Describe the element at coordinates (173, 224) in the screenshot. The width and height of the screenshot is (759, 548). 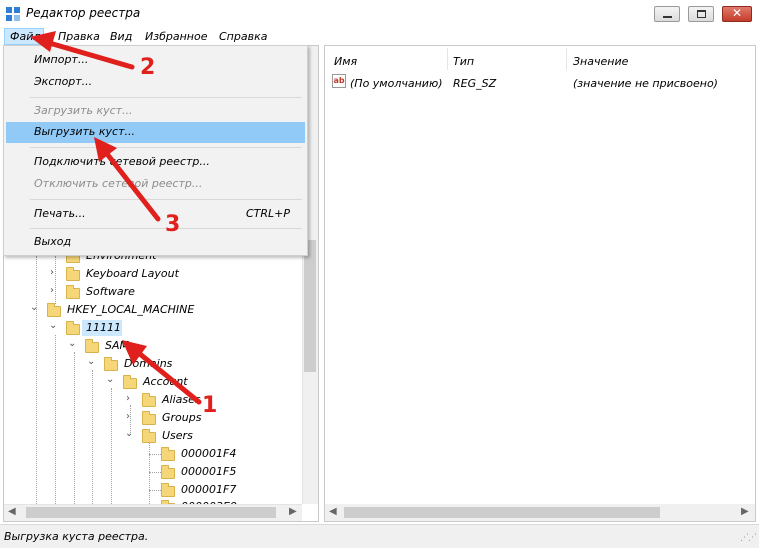
I see `annotation-label-3: 3` at that location.